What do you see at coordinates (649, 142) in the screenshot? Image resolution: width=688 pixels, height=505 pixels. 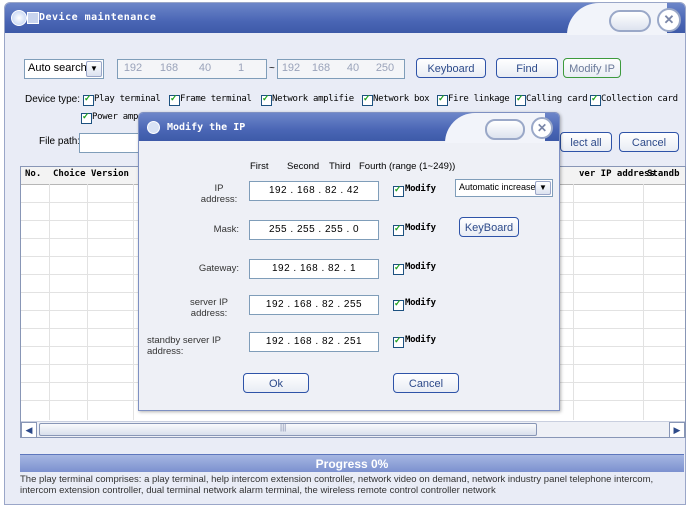 I see `cancel-button: Cancel` at bounding box center [649, 142].